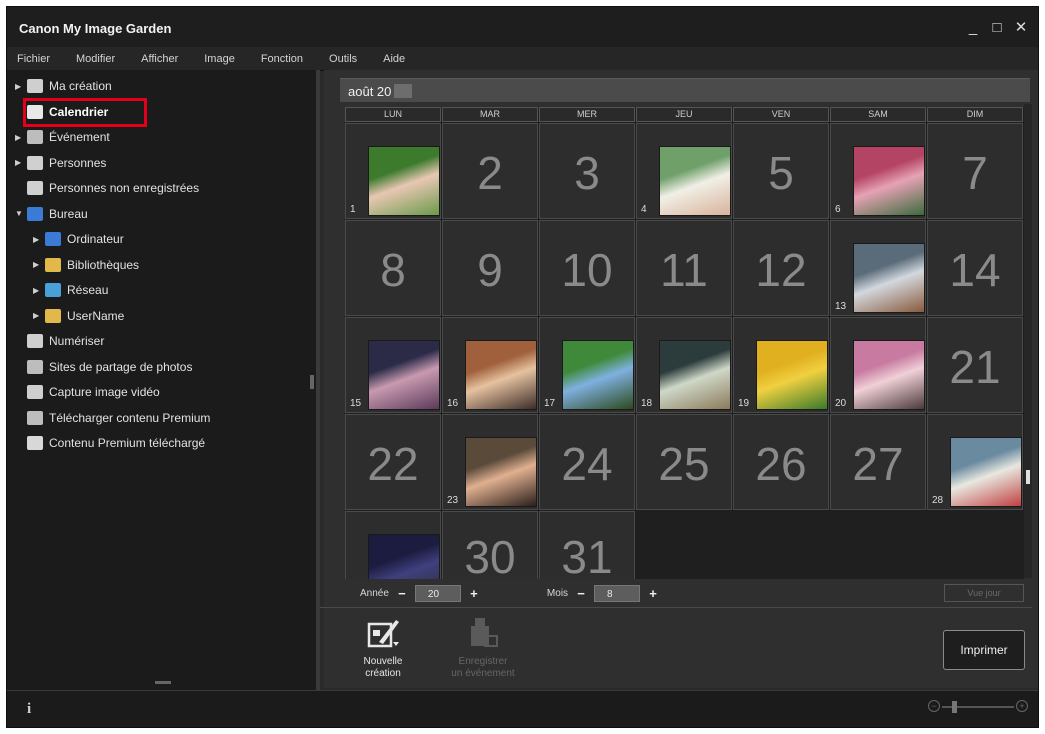 The height and width of the screenshot is (734, 1045). Describe the element at coordinates (1022, 706) in the screenshot. I see `zoom-in-icon: +` at that location.